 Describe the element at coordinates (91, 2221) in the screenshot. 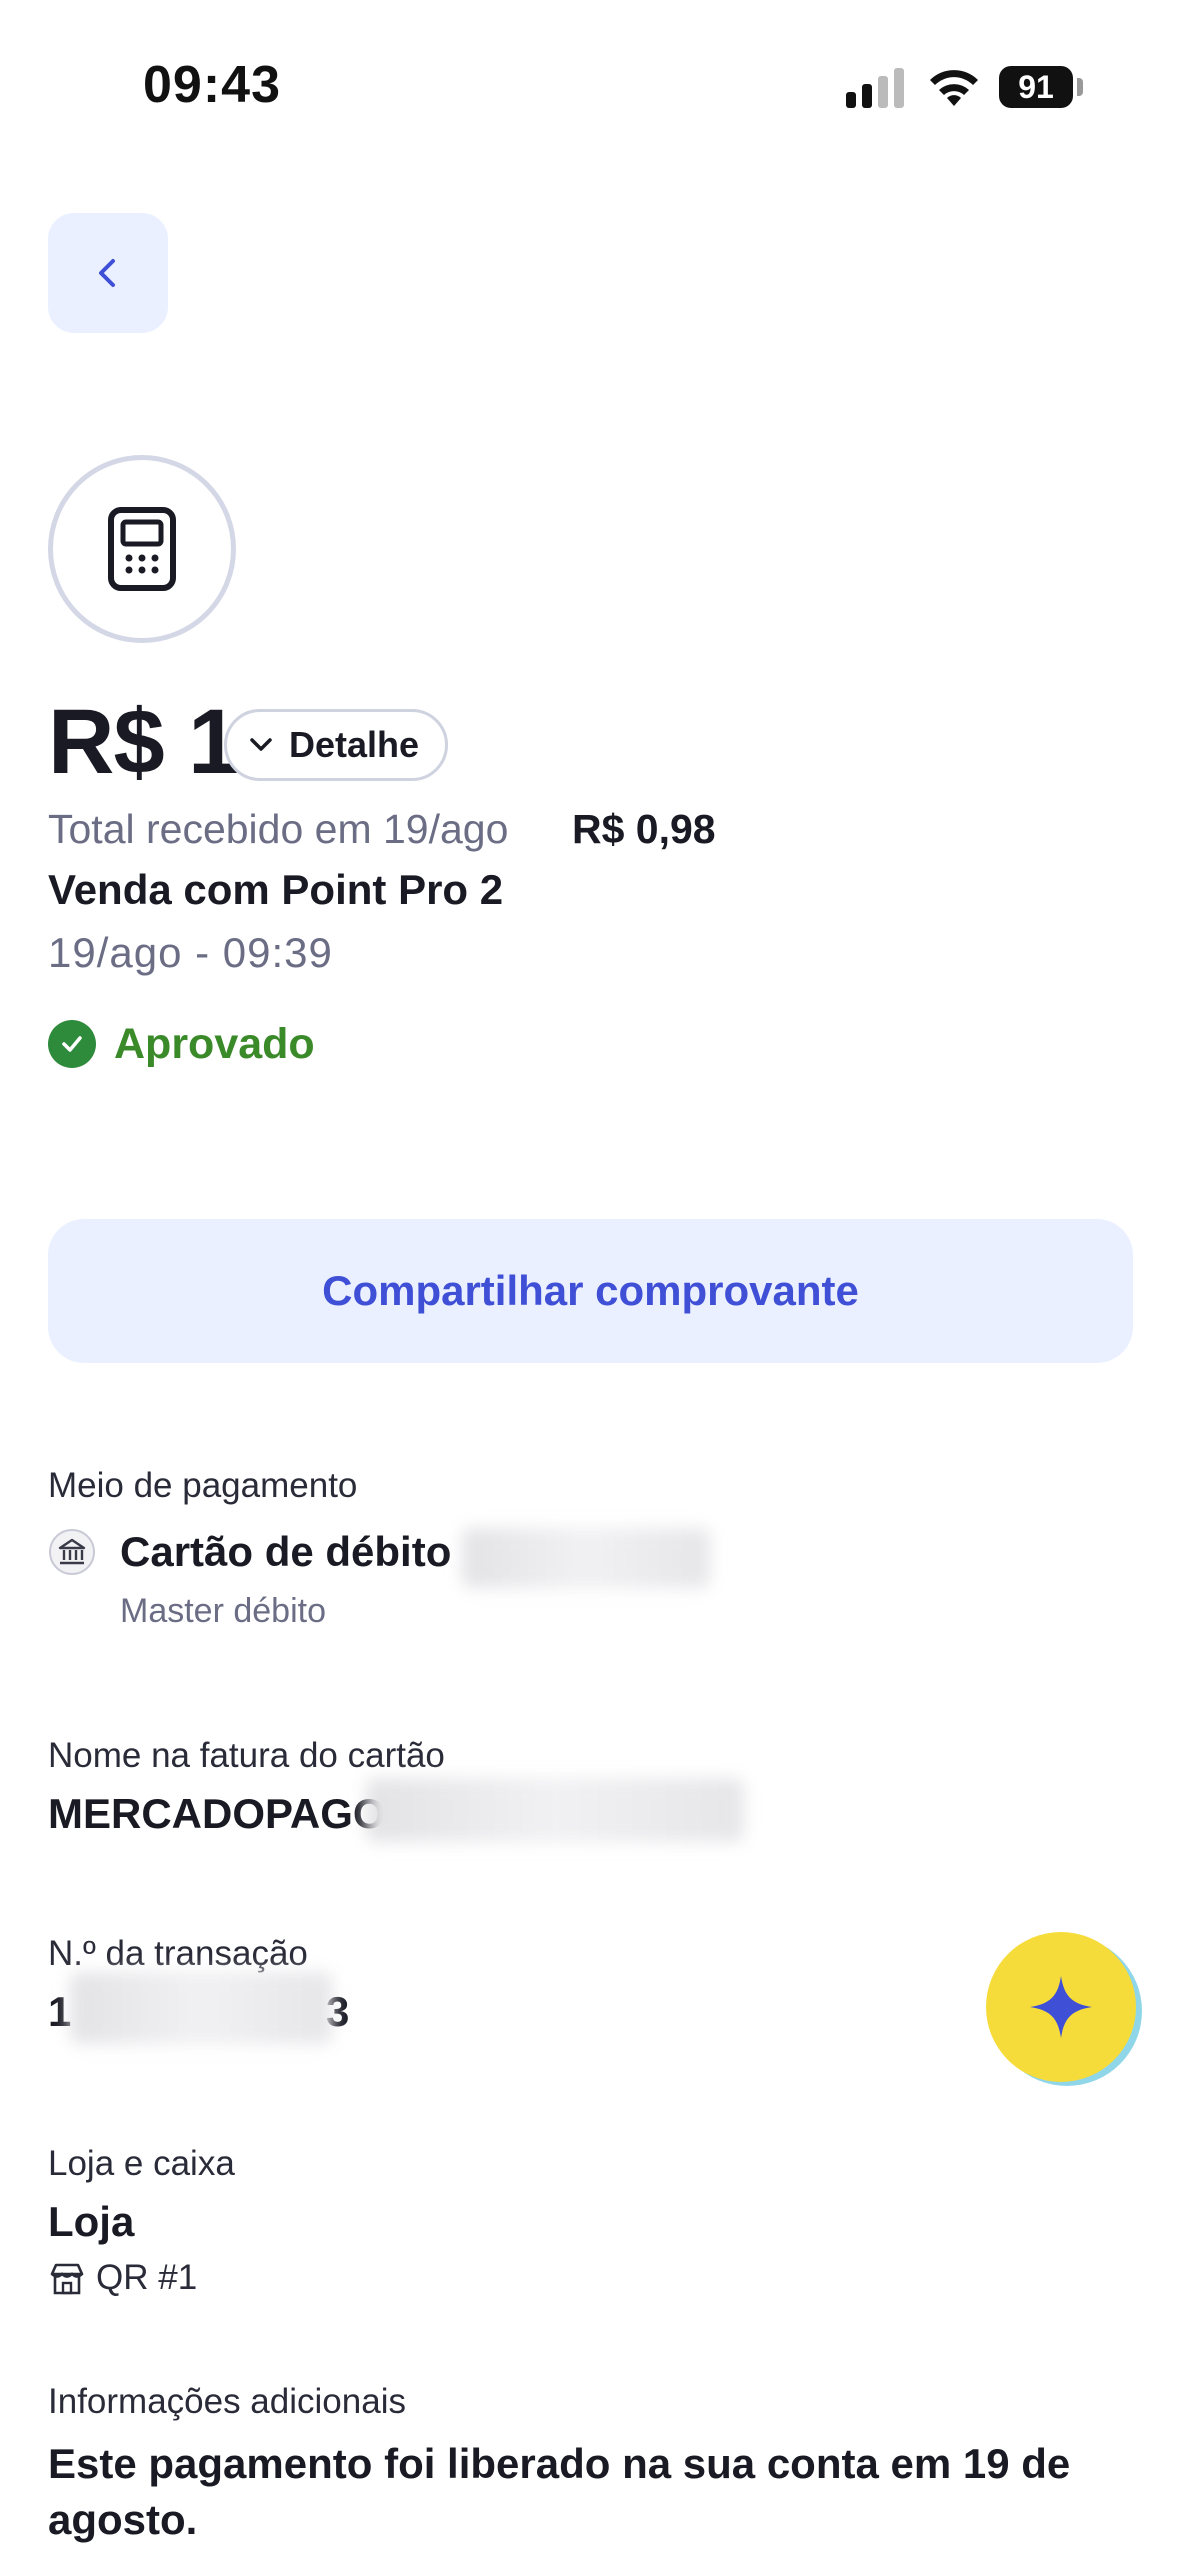

I see `store-value: Loja` at that location.